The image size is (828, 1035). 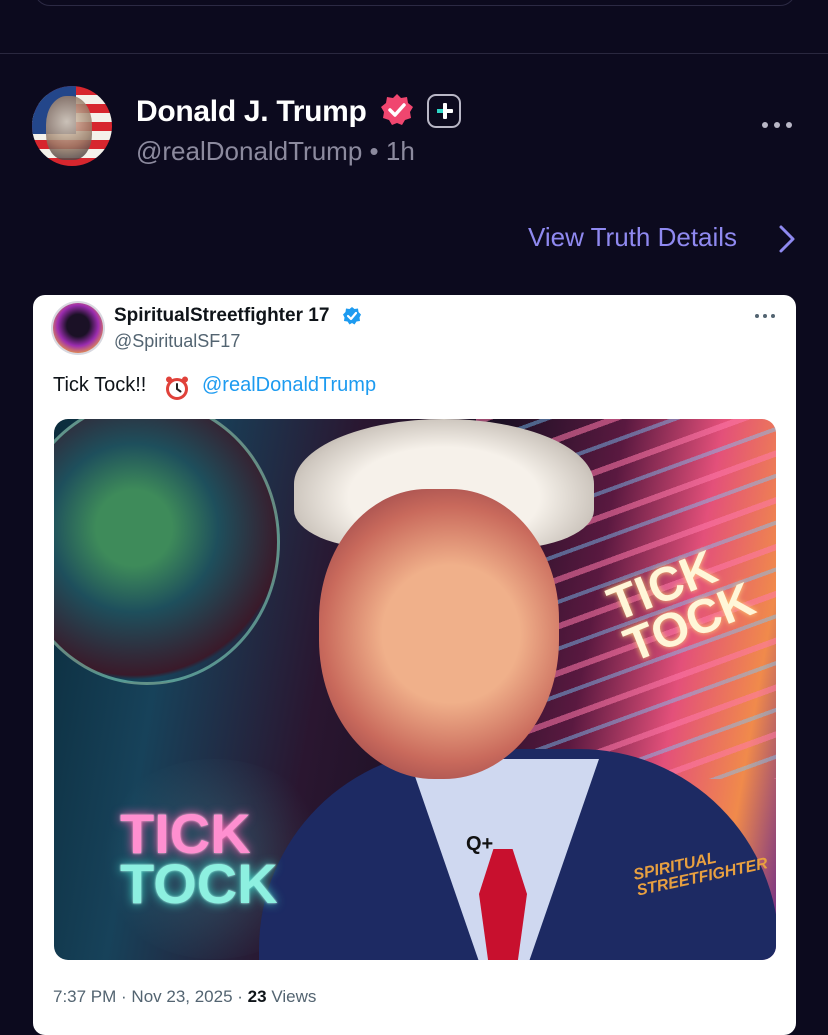 What do you see at coordinates (72, 126) in the screenshot?
I see `avatar` at bounding box center [72, 126].